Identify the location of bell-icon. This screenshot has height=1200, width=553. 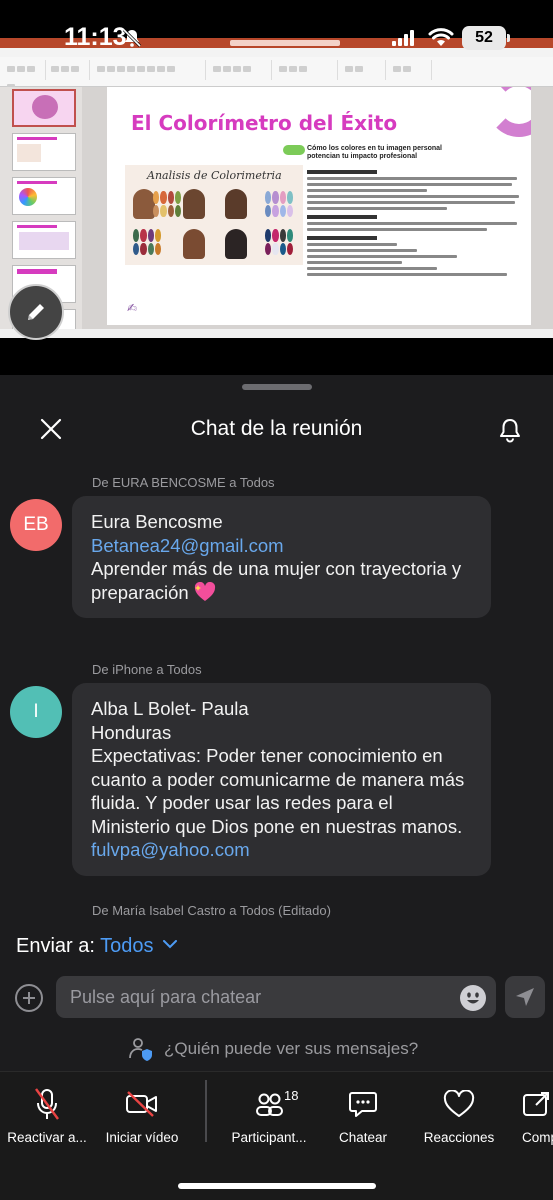
(510, 431).